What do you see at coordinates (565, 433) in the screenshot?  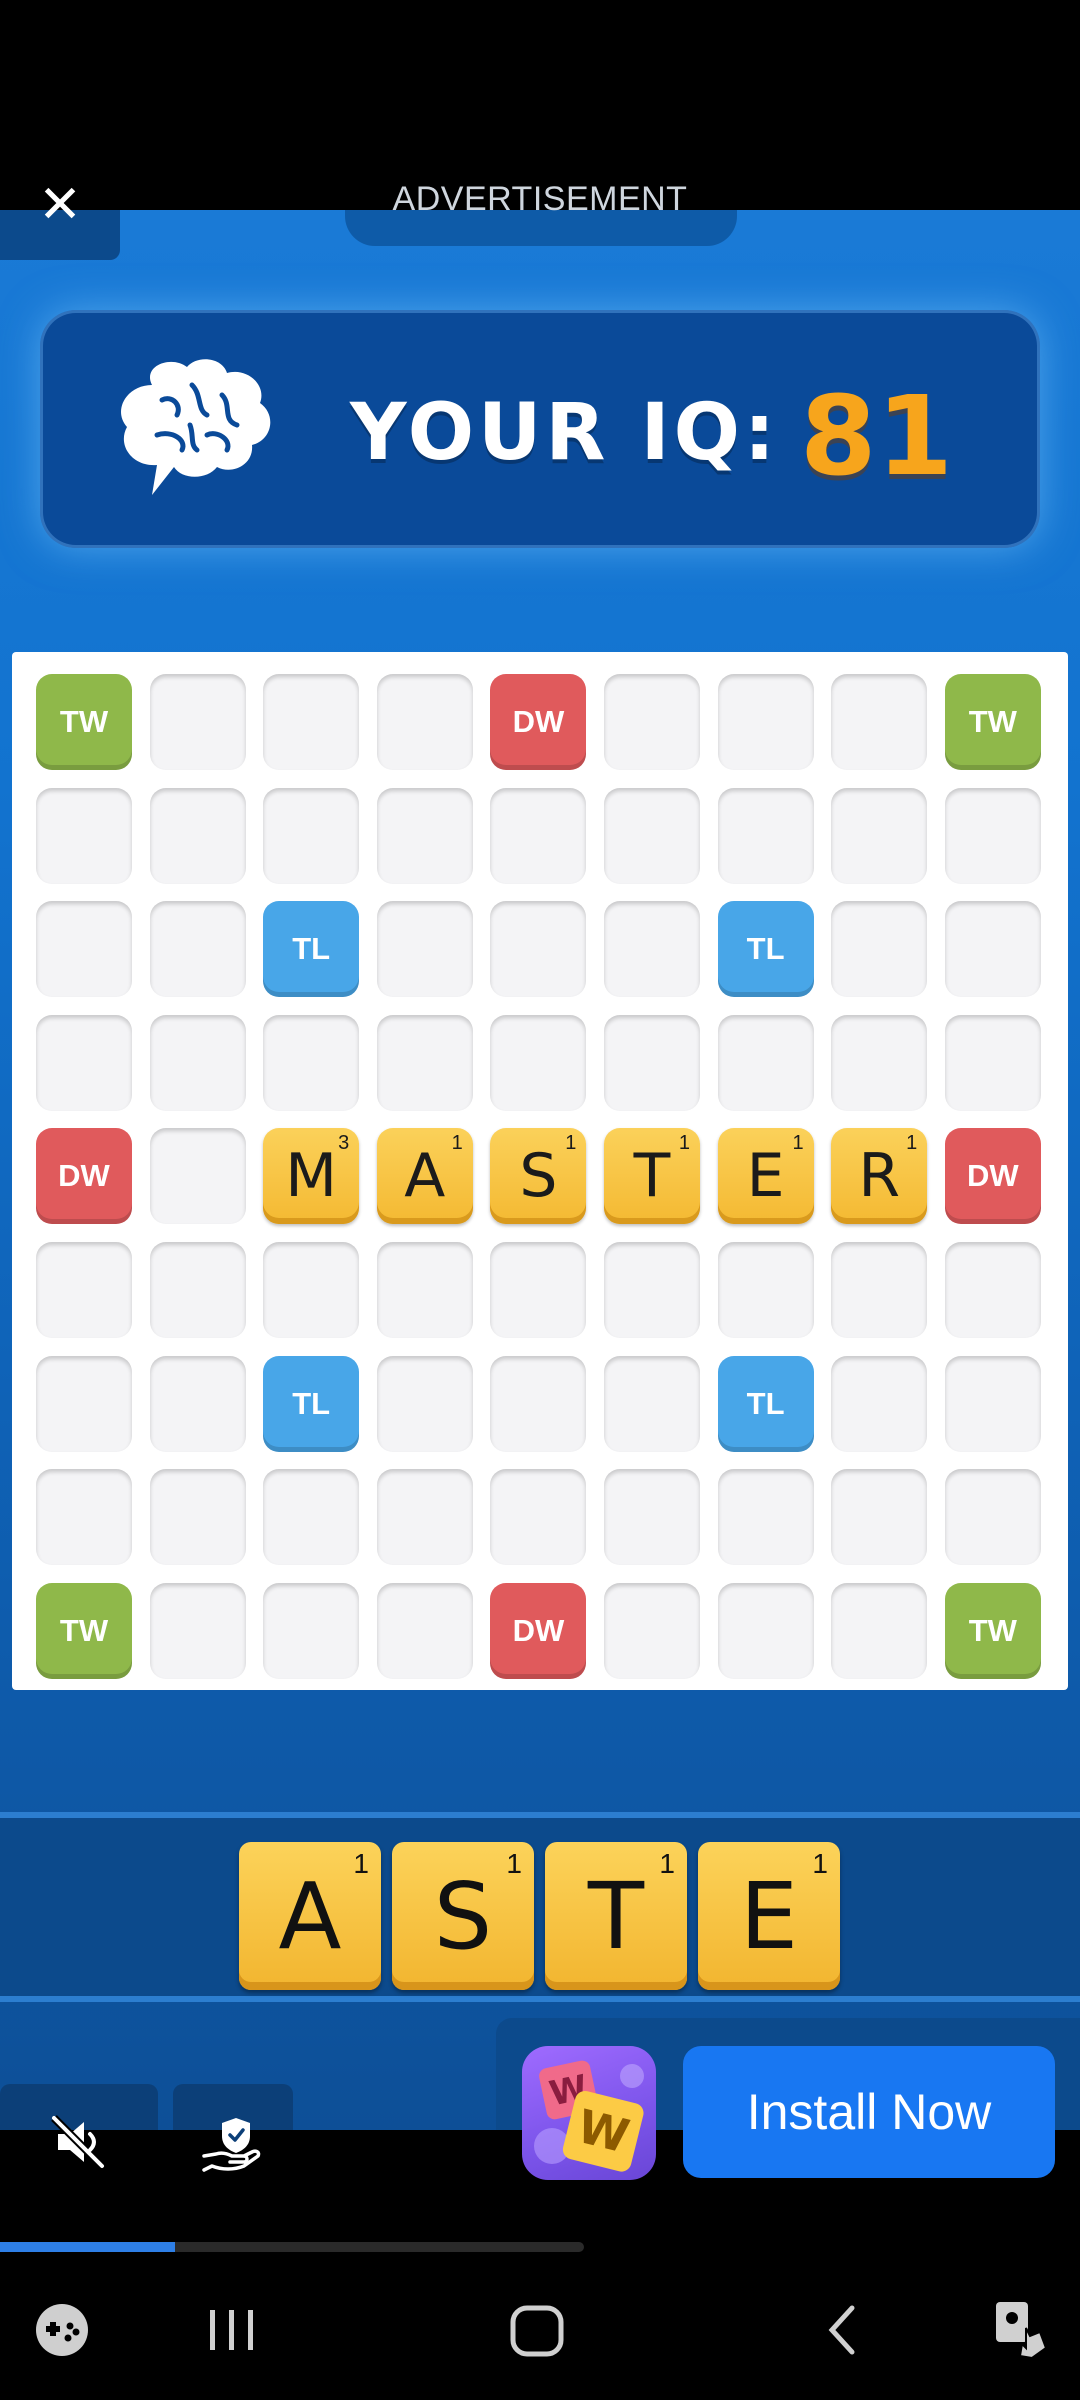 I see `iq-label: YOUR IQ:` at bounding box center [565, 433].